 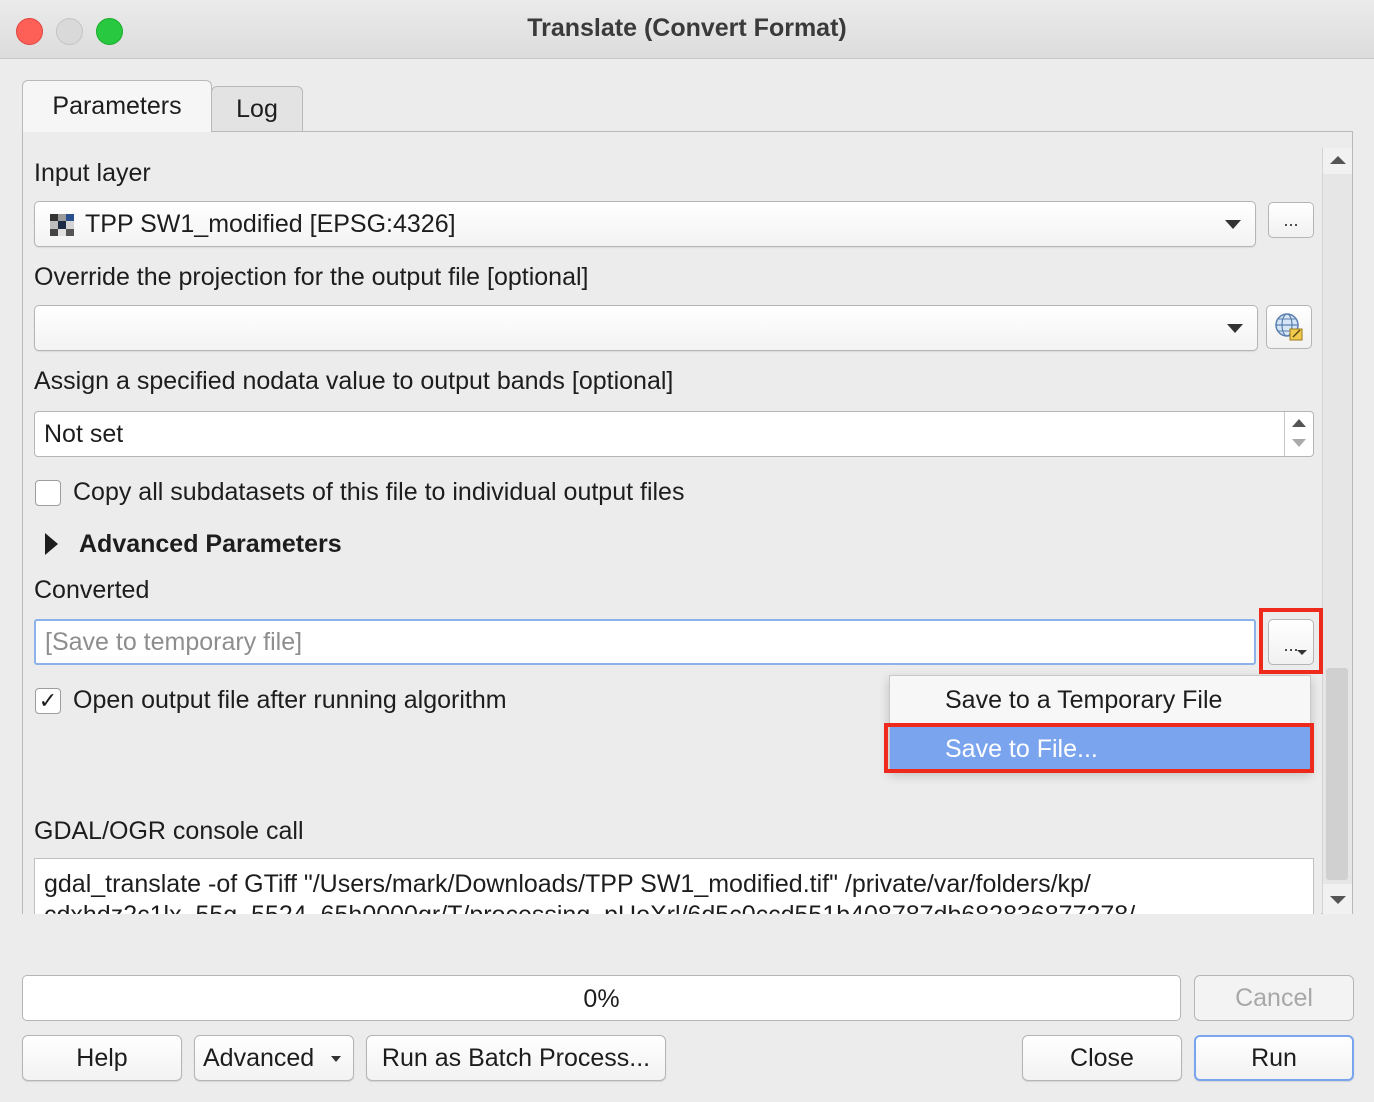 What do you see at coordinates (84, 433) in the screenshot?
I see `nodata-value: Not set` at bounding box center [84, 433].